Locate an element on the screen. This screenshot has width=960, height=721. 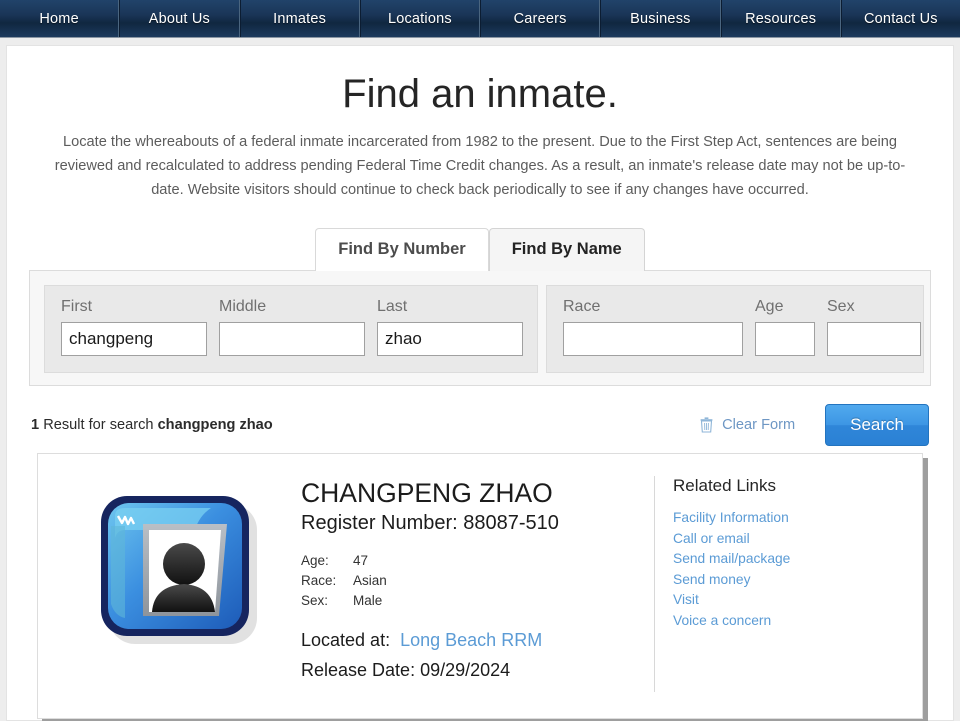
clear-form-button: Clear Form is located at coordinates (747, 425).